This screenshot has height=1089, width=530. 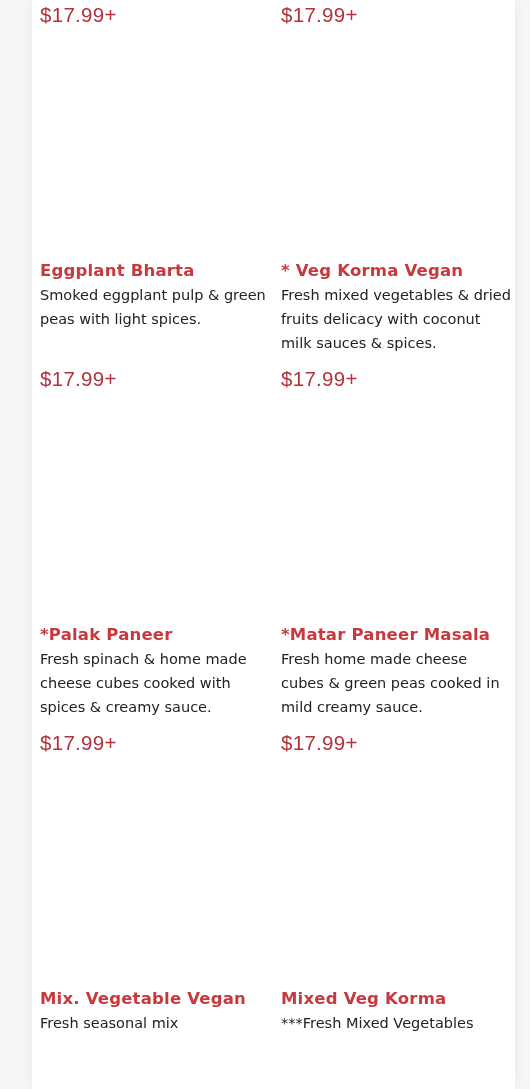 I want to click on dish-name: Mixed Veg Korma, so click(x=364, y=999).